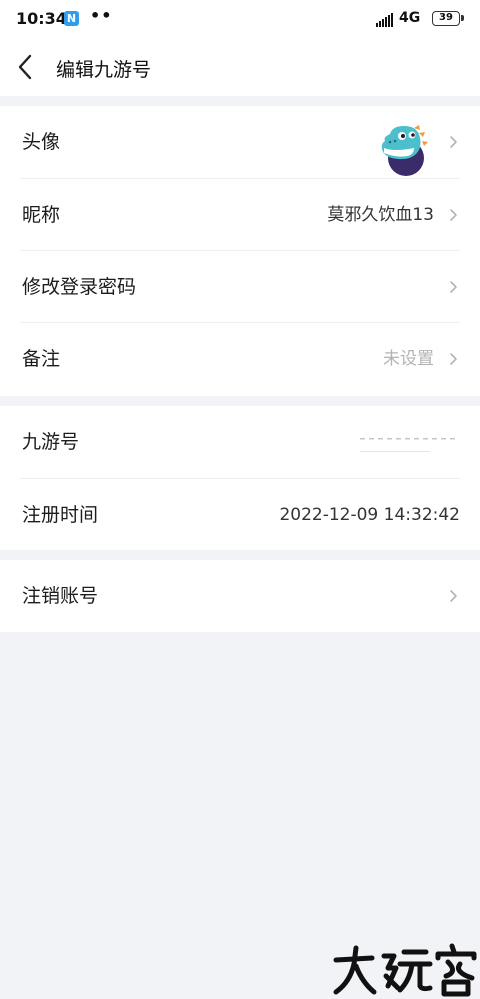 The image size is (480, 999). What do you see at coordinates (406, 148) in the screenshot?
I see `avatar` at bounding box center [406, 148].